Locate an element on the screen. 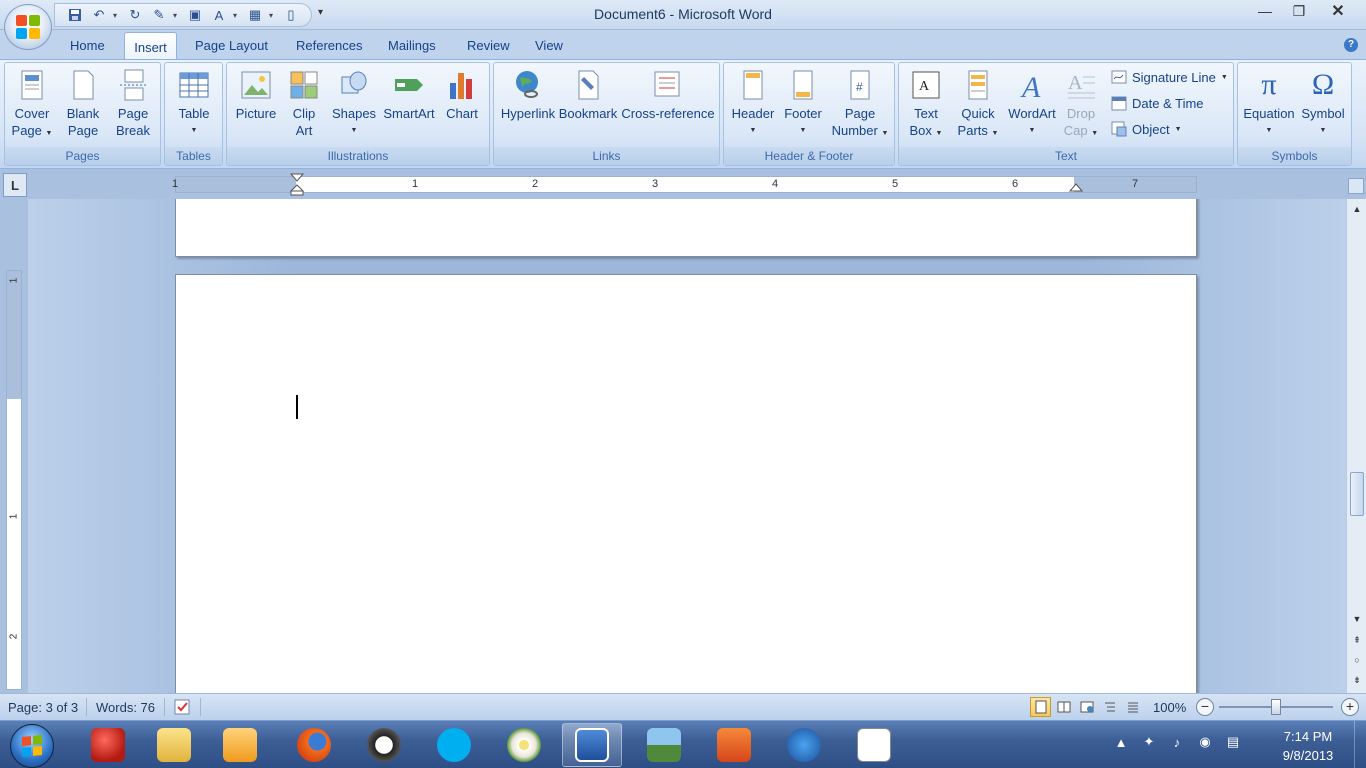 The image size is (1366, 768). right-indent-marker-icon is located at coordinates (1076, 189).